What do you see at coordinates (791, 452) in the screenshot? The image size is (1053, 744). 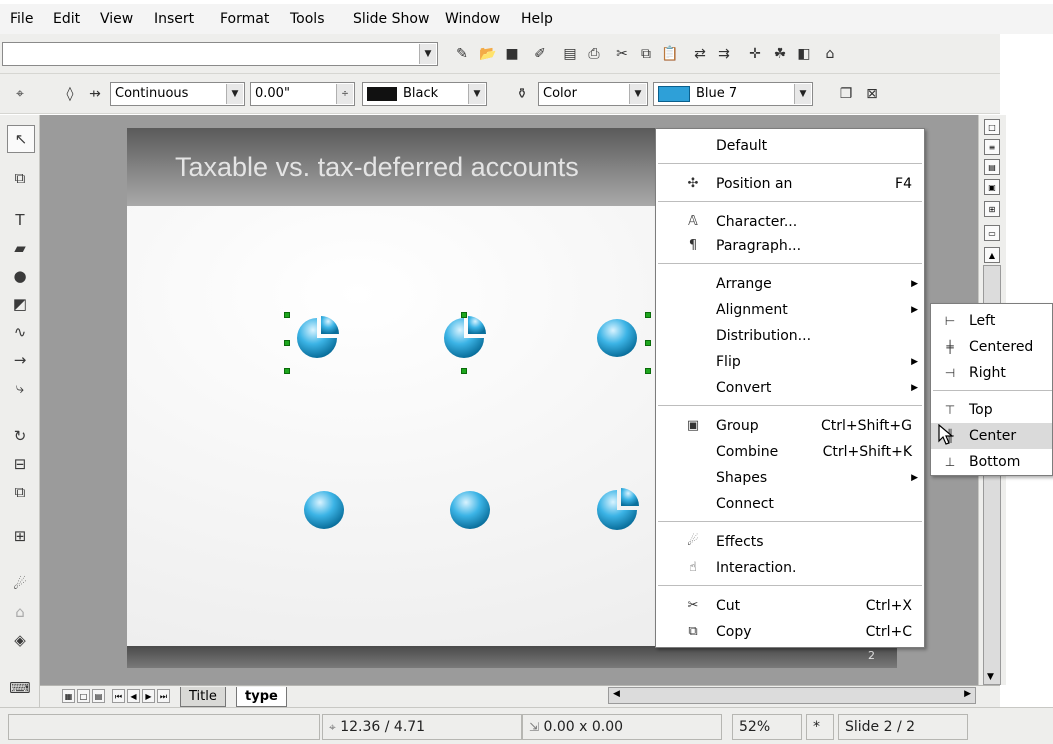 I see `menu-item-combine: Combine Ctrl+Shift+K` at bounding box center [791, 452].